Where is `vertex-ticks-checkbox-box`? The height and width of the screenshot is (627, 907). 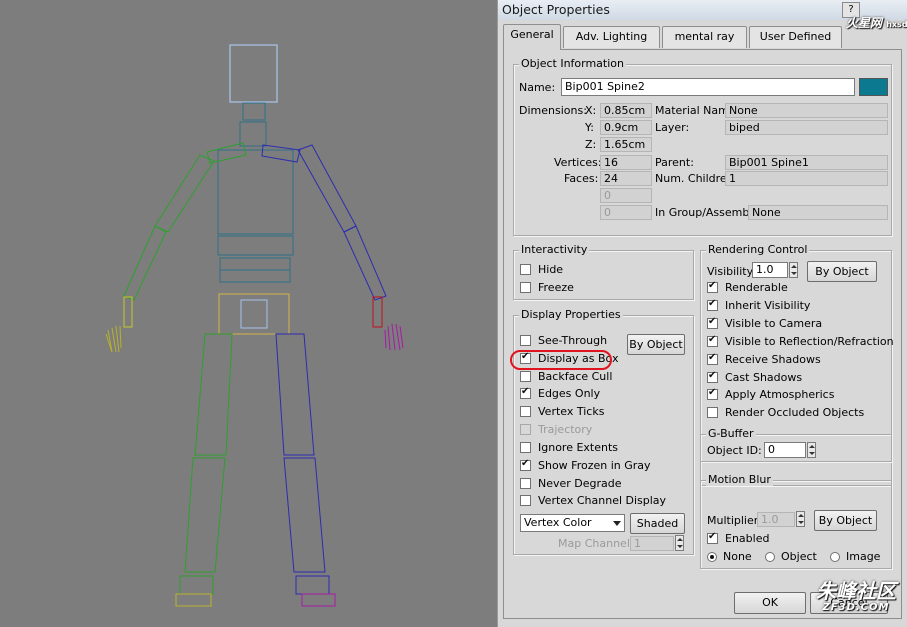 vertex-ticks-checkbox-box is located at coordinates (525, 411).